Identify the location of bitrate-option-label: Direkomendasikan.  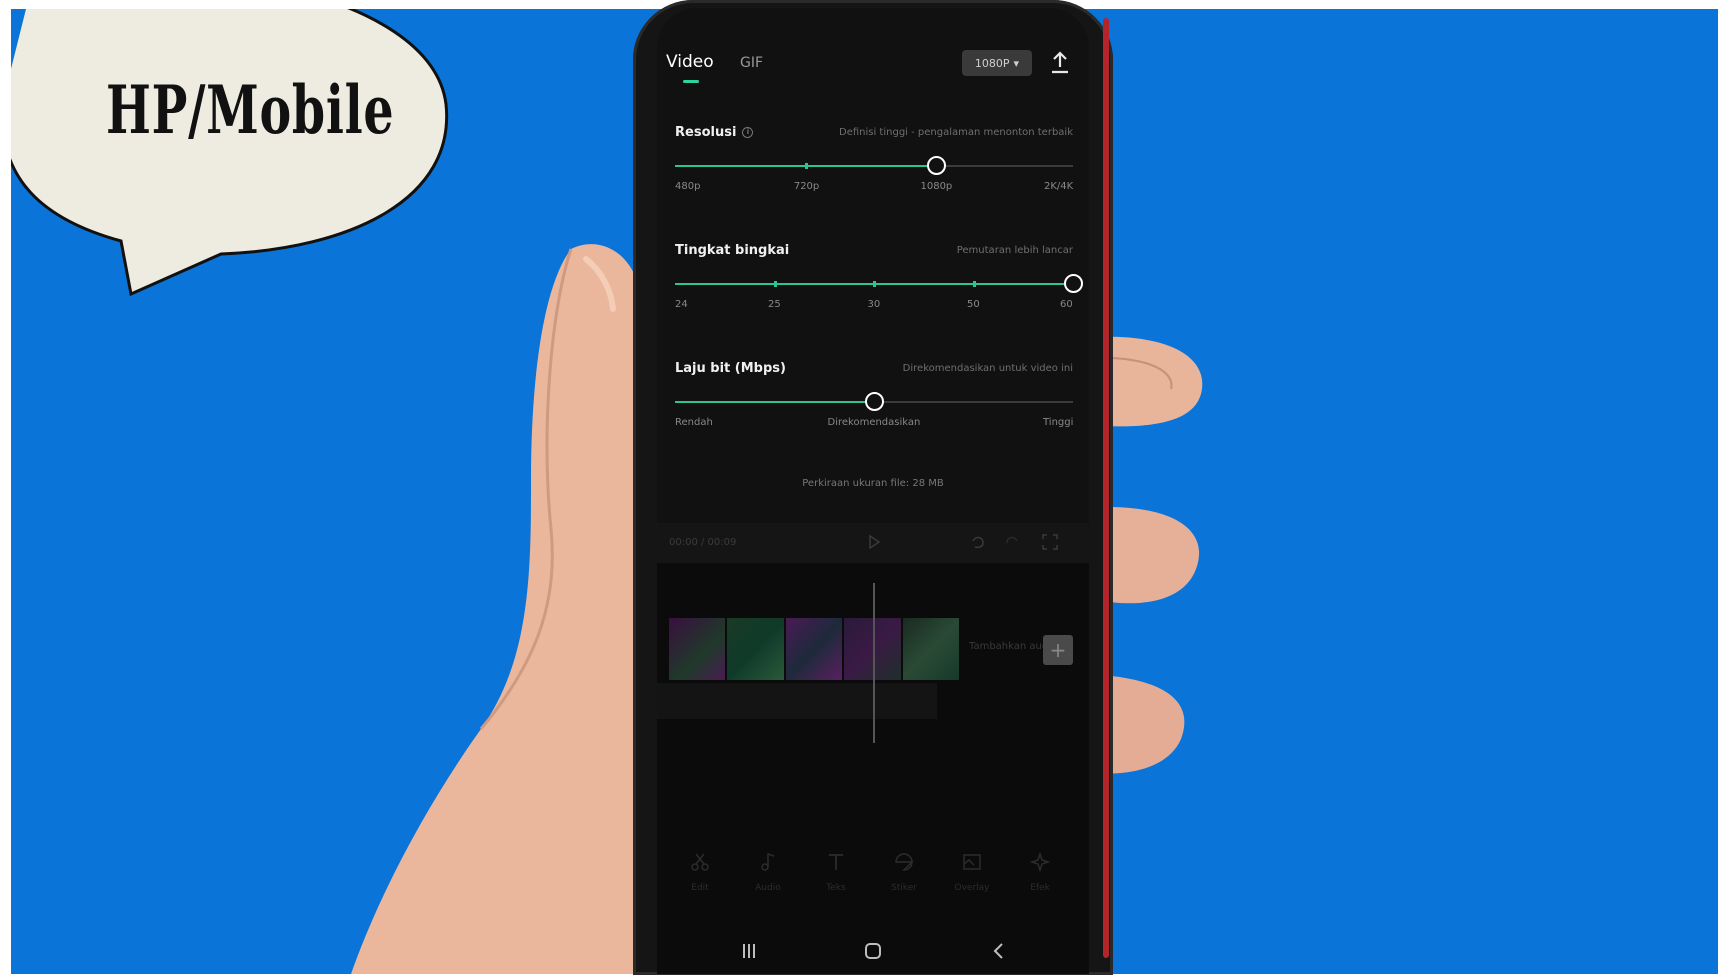
(874, 422).